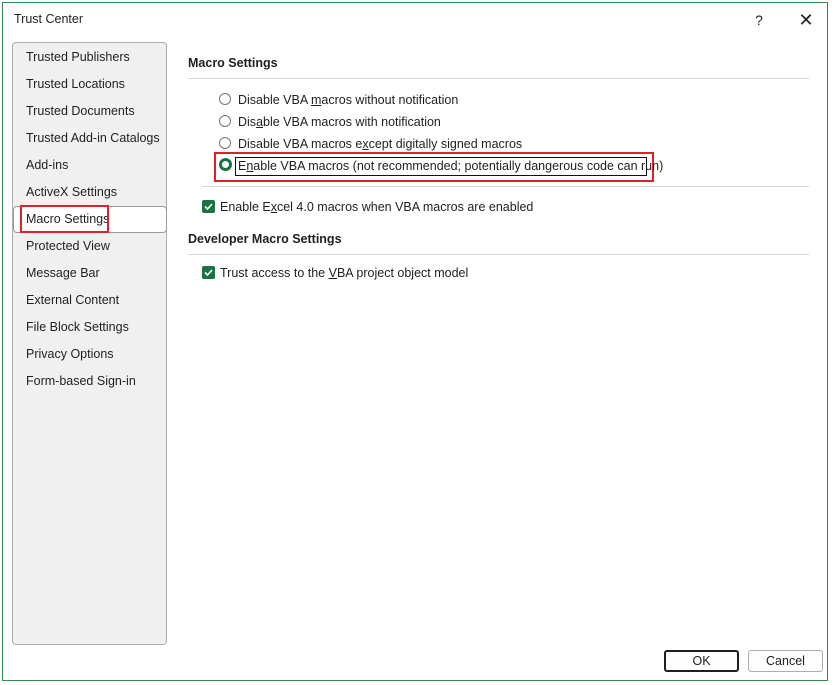 The image size is (836, 685). I want to click on sidebar-item-trusted-documents: Trusted Documents, so click(89, 111).